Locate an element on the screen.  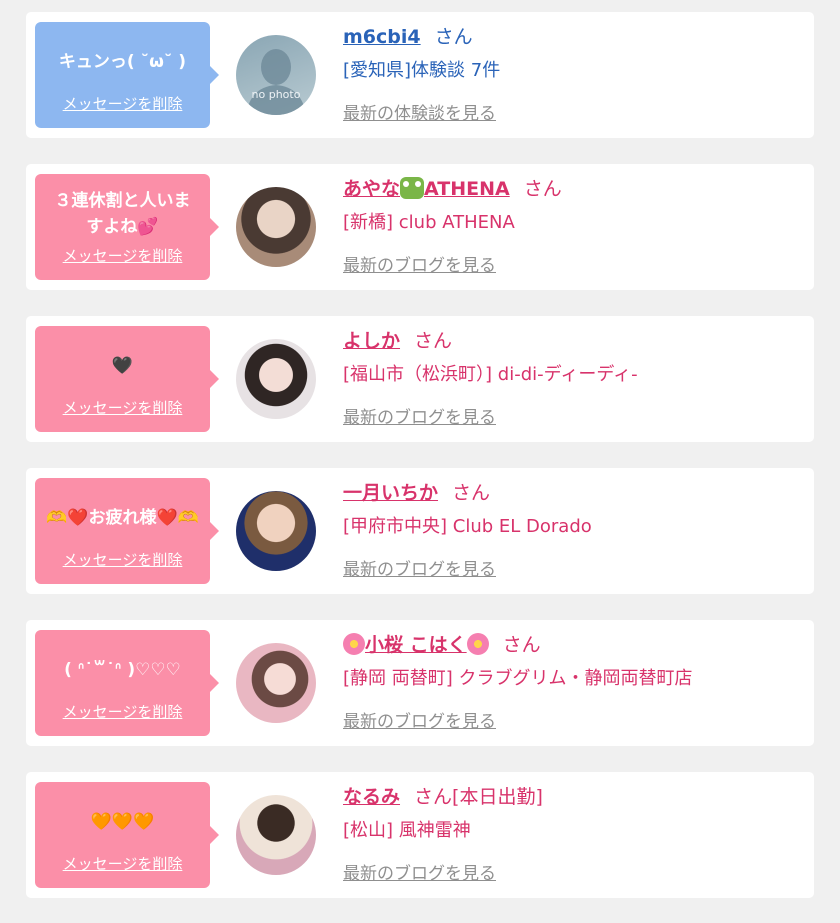
no-photo-label: no photo is located at coordinates (276, 94).